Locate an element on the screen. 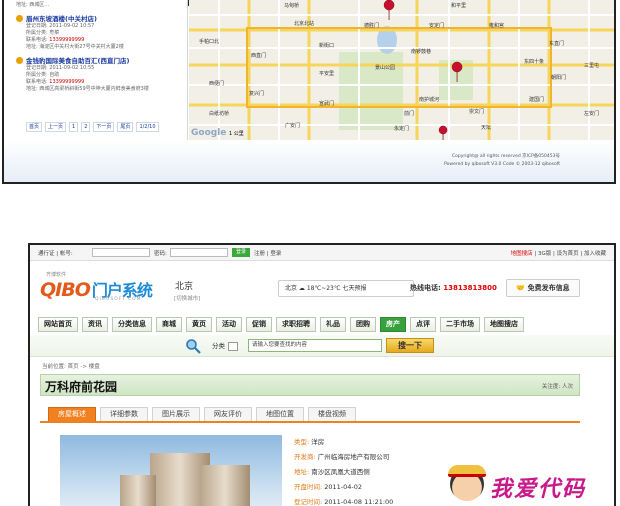 The width and height of the screenshot is (620, 506). nav-realestate: 房产 is located at coordinates (393, 324).